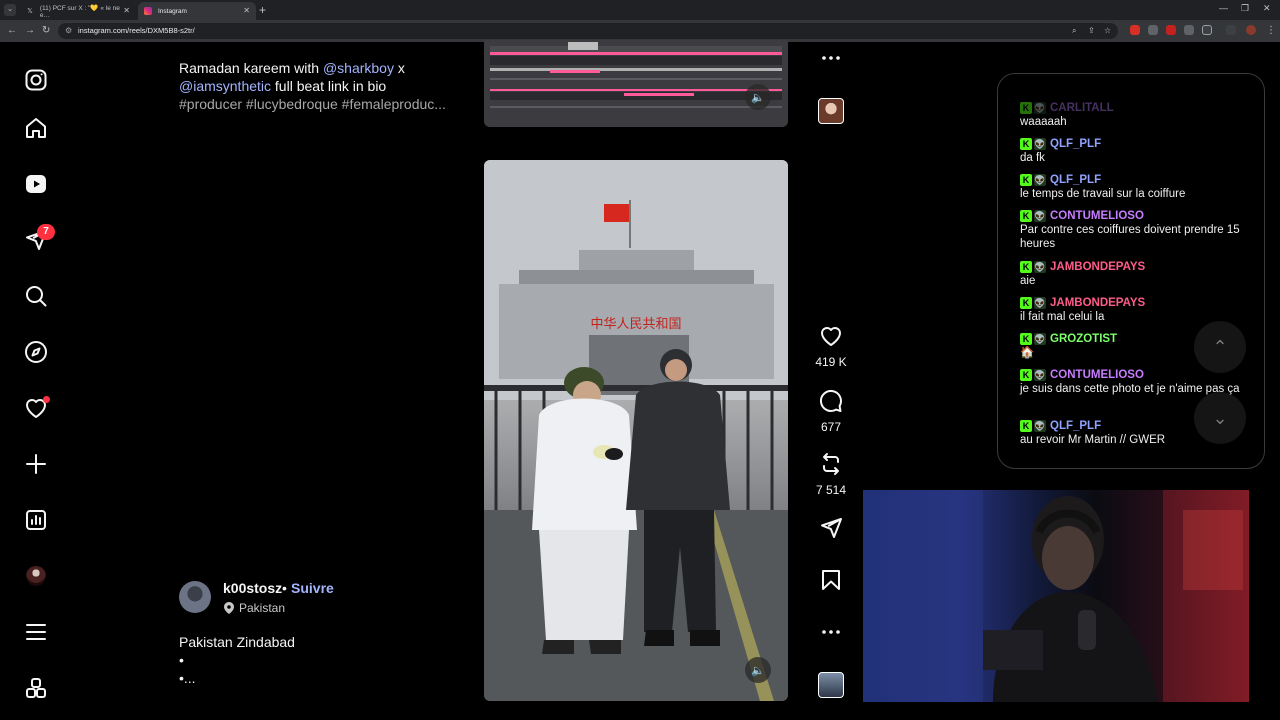  I want to click on instagram-favicon-icon, so click(148, 11).